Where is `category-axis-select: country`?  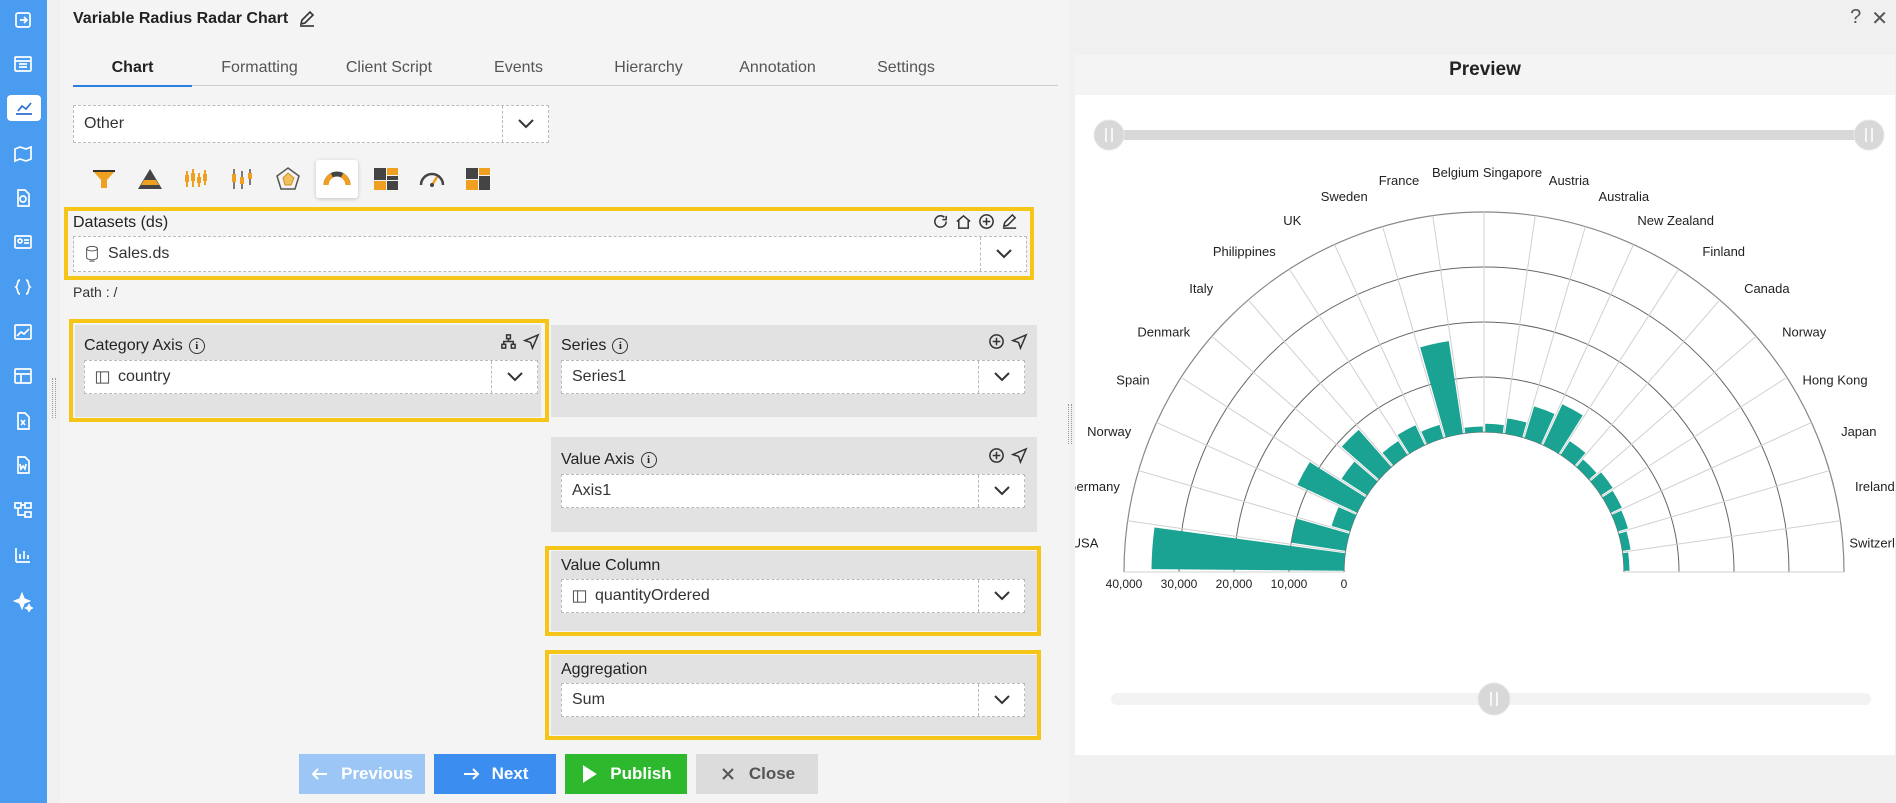 category-axis-select: country is located at coordinates (311, 377).